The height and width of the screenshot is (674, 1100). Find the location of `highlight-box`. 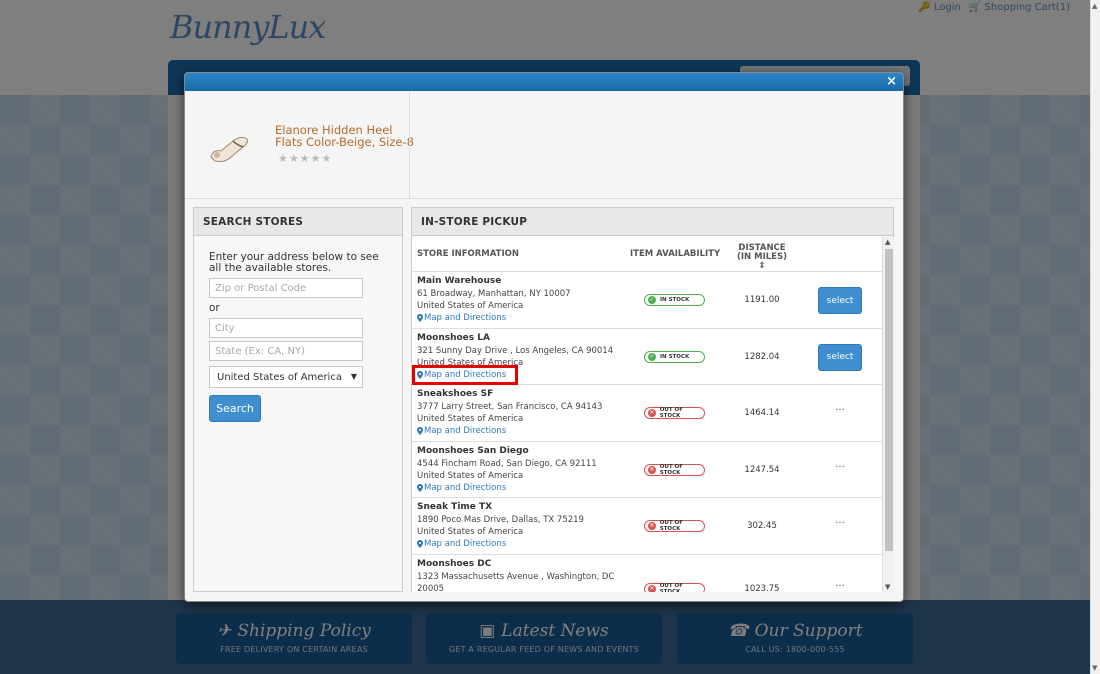

highlight-box is located at coordinates (465, 374).